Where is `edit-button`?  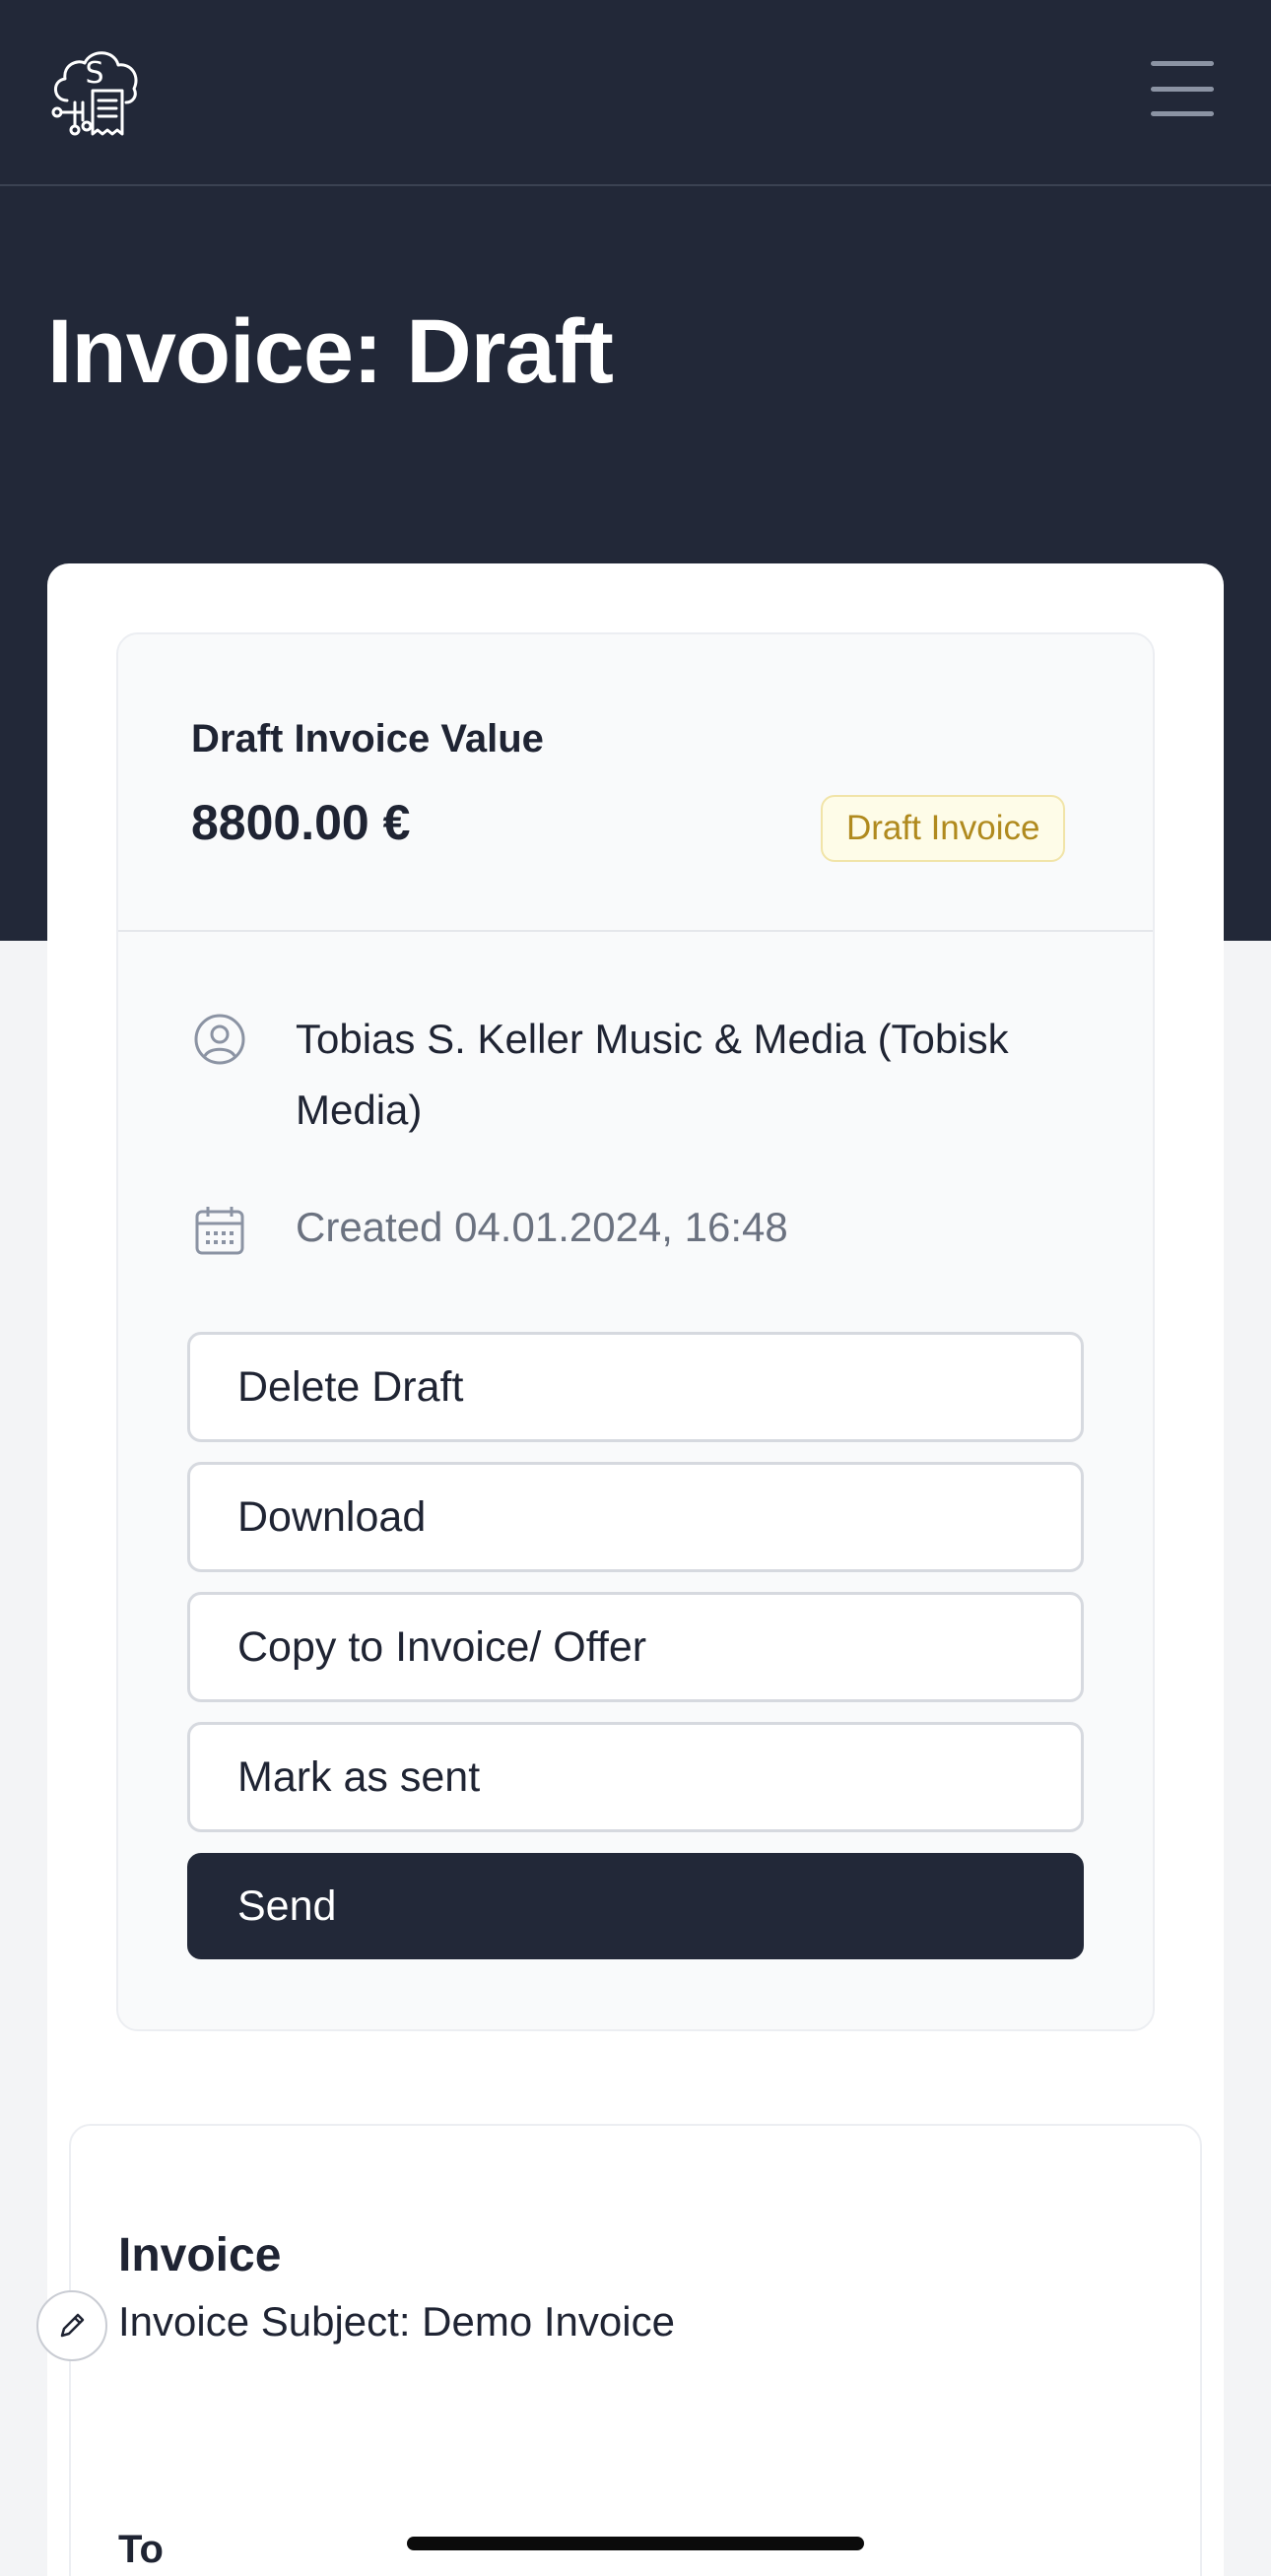 edit-button is located at coordinates (71, 2326).